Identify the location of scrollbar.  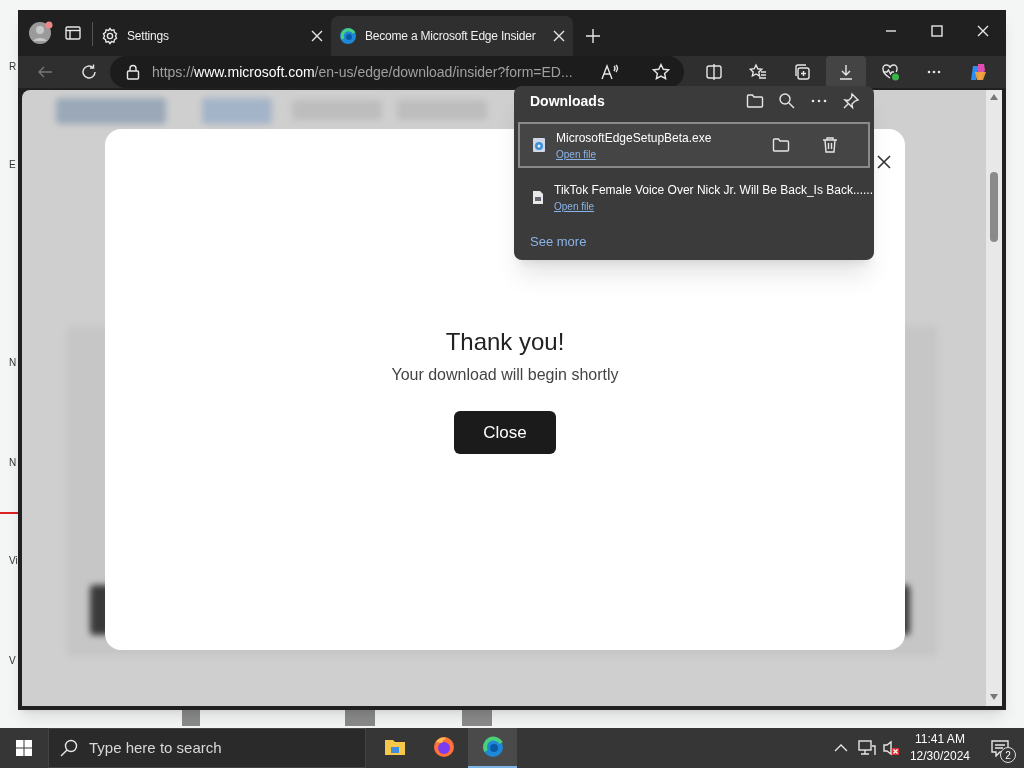
(994, 398).